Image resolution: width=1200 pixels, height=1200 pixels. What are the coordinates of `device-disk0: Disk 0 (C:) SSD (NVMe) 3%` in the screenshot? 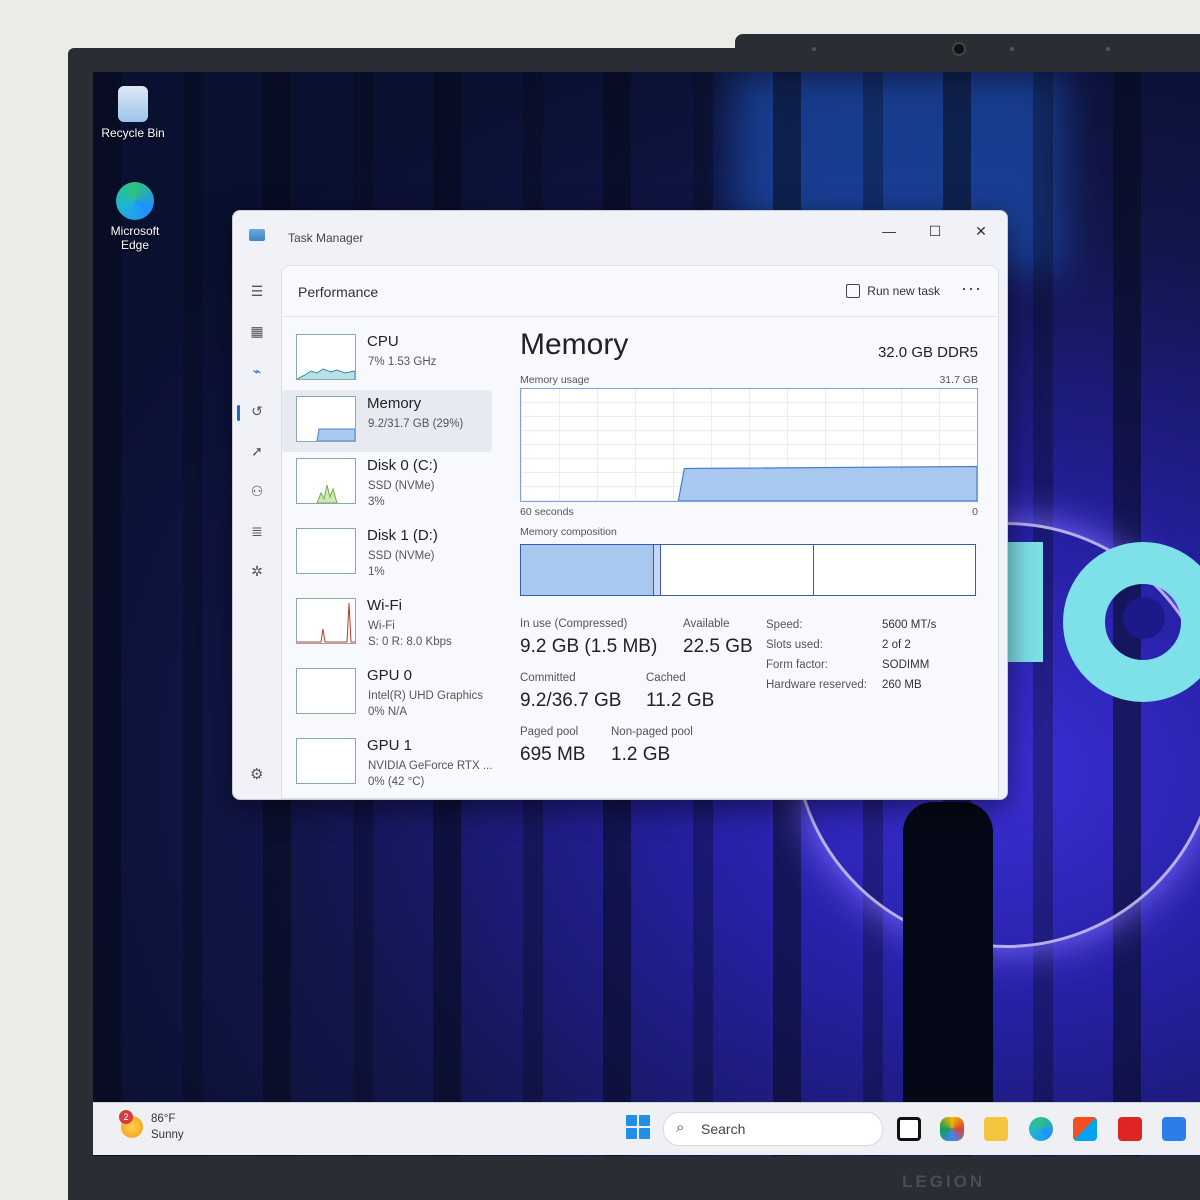 It's located at (387, 483).